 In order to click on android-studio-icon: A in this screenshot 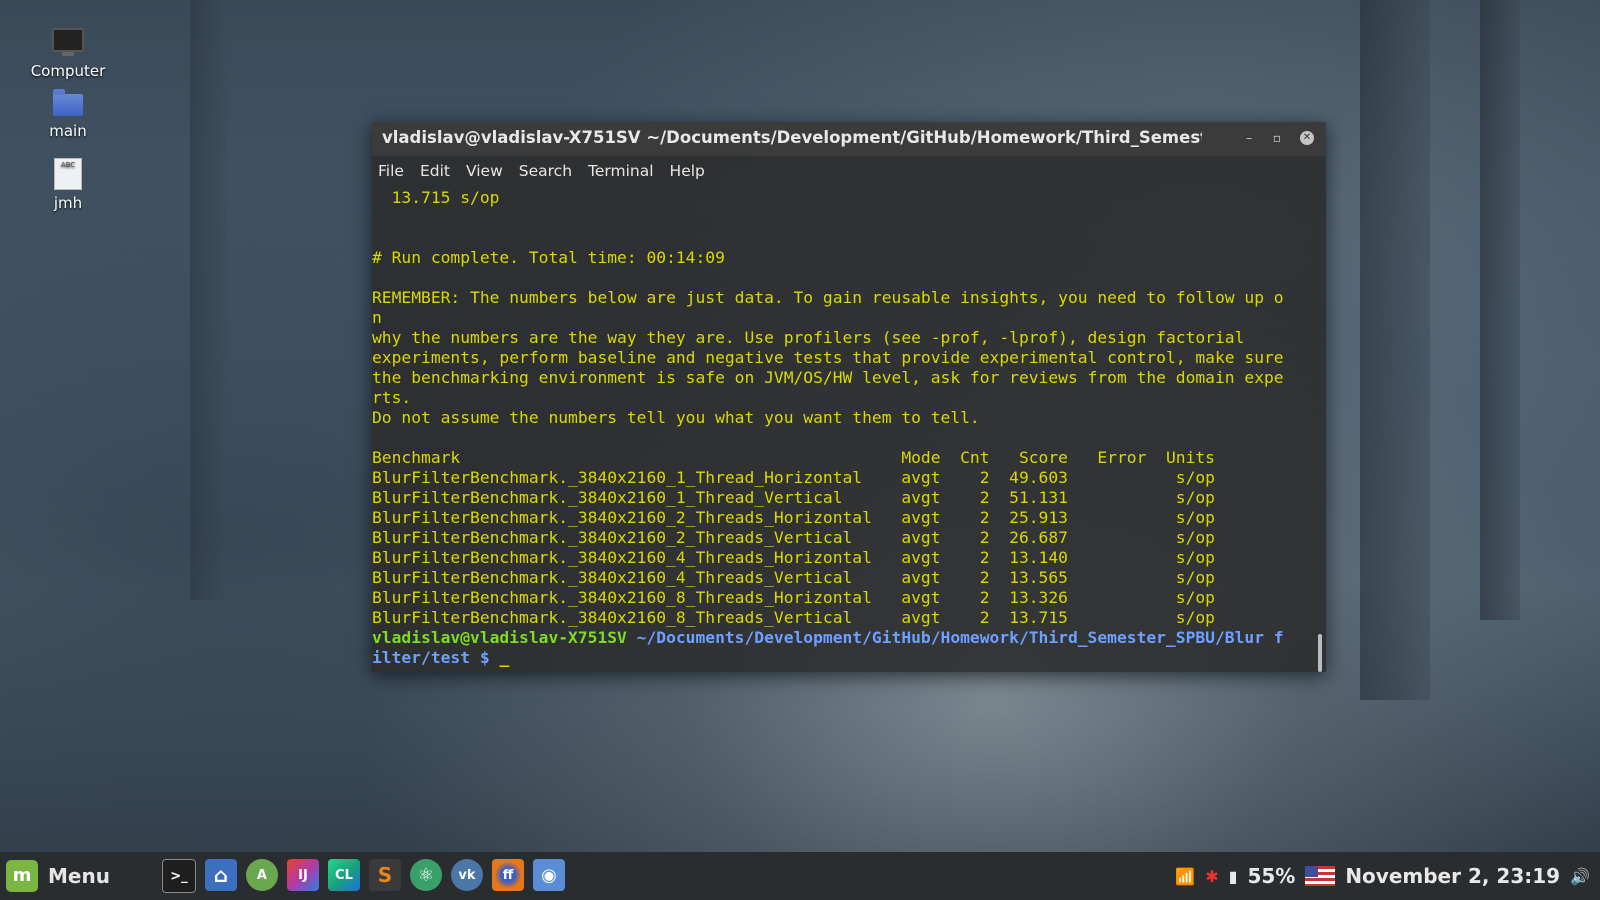, I will do `click(261, 875)`.